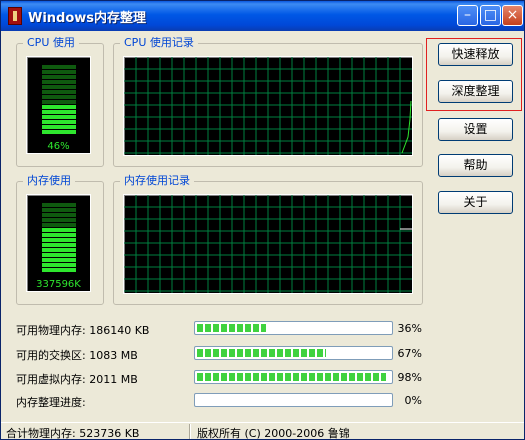 This screenshot has width=525, height=440. I want to click on virtual-memory-progress, so click(293, 377).